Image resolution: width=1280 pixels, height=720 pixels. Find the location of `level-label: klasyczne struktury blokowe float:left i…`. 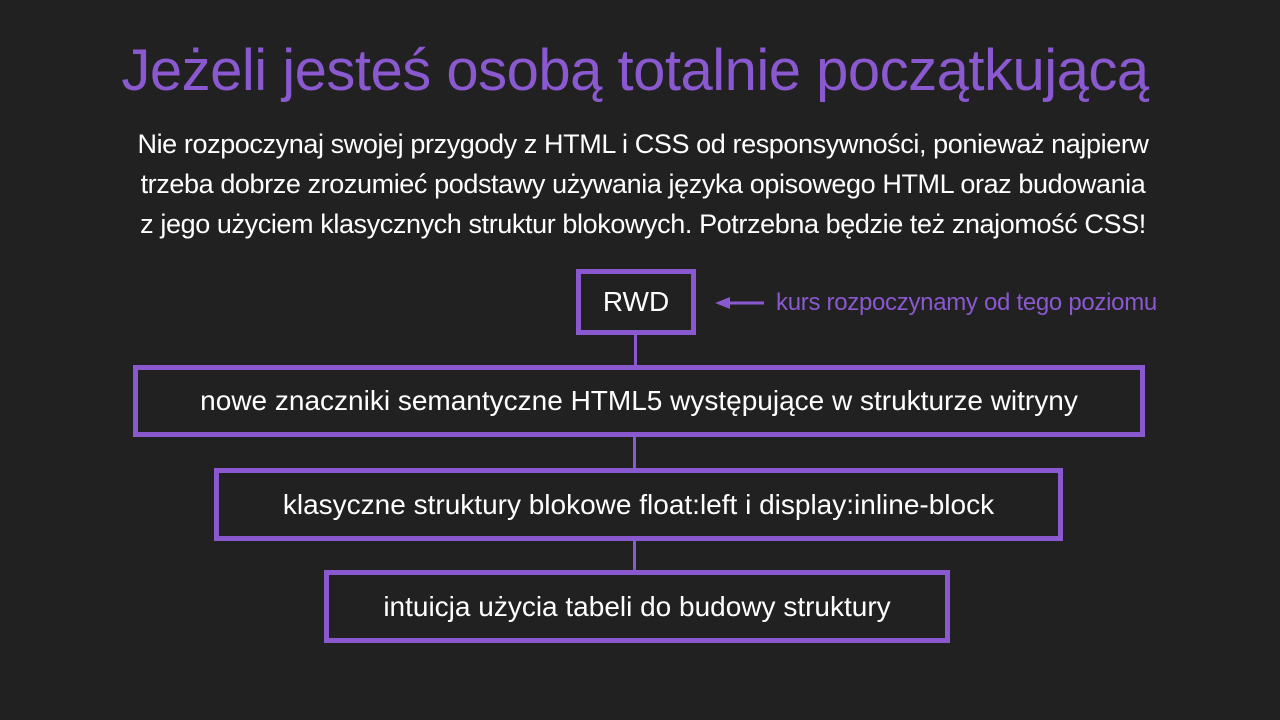

level-label: klasyczne struktury blokowe float:left i… is located at coordinates (638, 504).